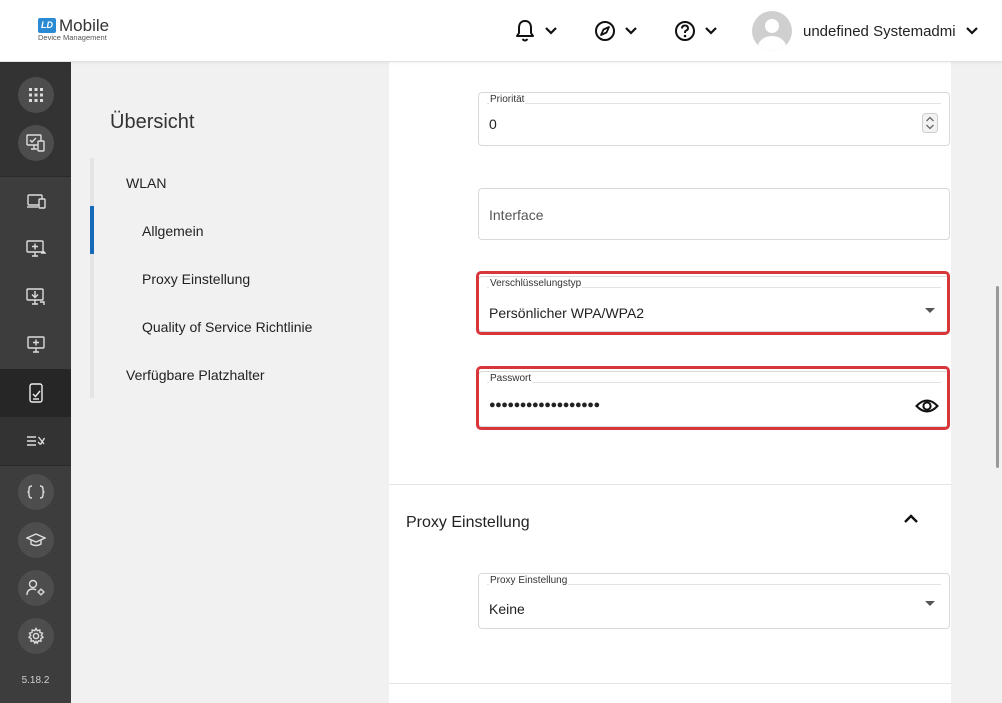 The width and height of the screenshot is (1002, 703). What do you see at coordinates (714, 399) in the screenshot?
I see `password-field: Passwort ●●●●●●●●●●●●●●●●●●` at bounding box center [714, 399].